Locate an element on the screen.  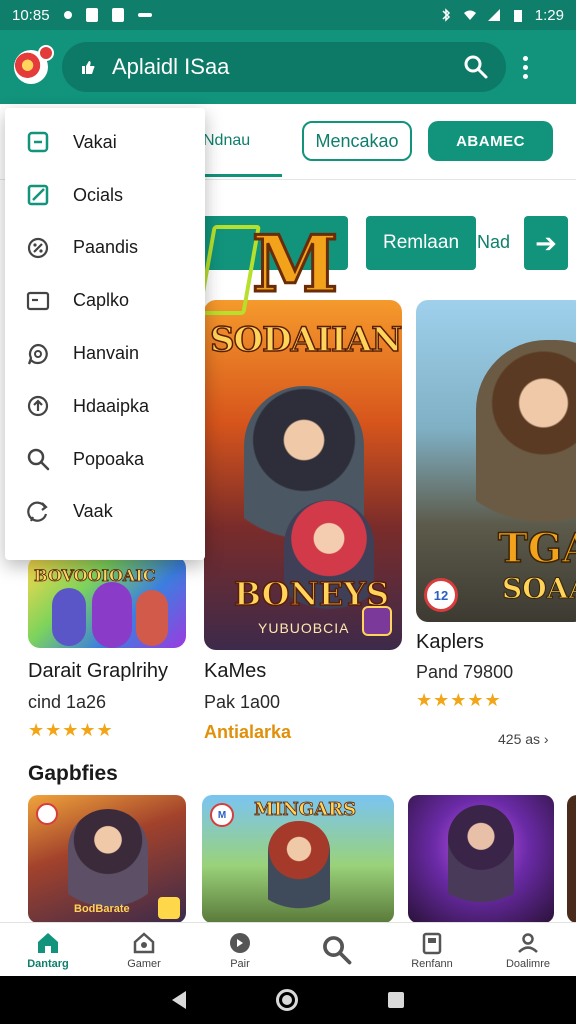
nav-item-games: Gamer is located at coordinates (144, 949).